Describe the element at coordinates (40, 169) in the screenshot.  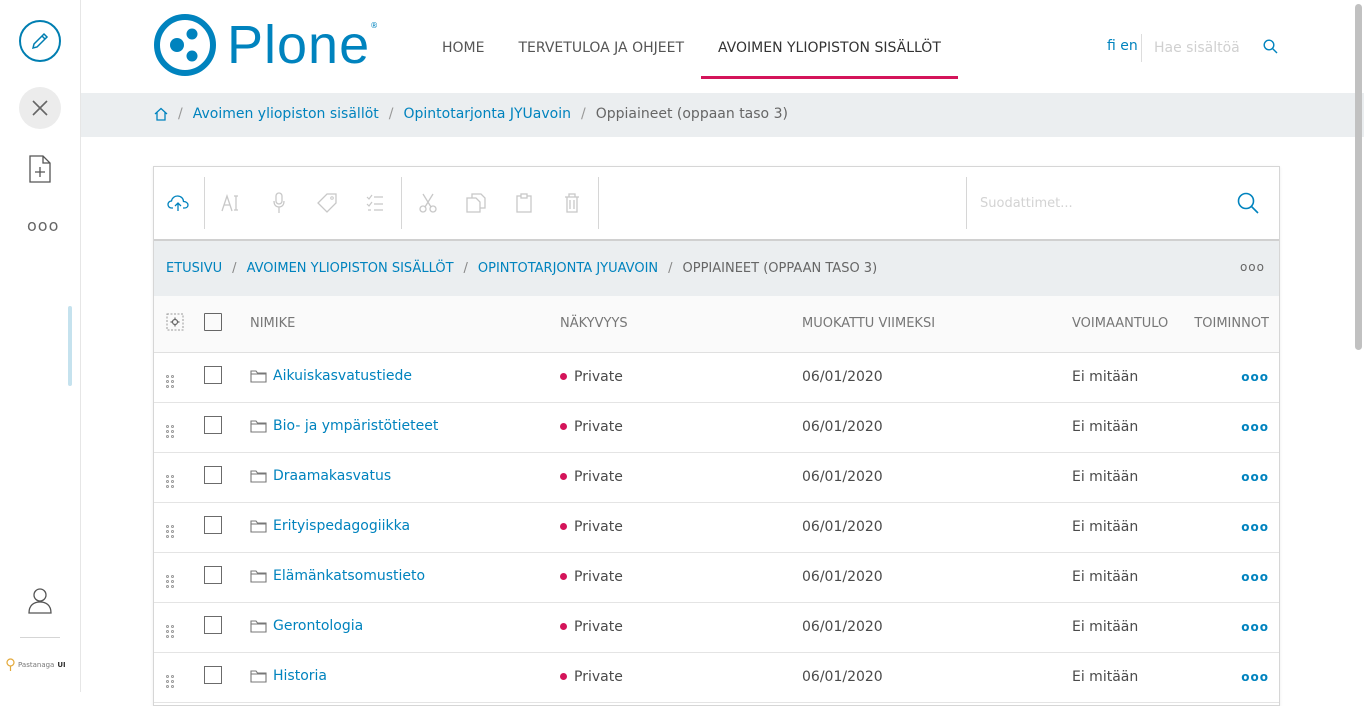
I see `add-page-icon` at that location.